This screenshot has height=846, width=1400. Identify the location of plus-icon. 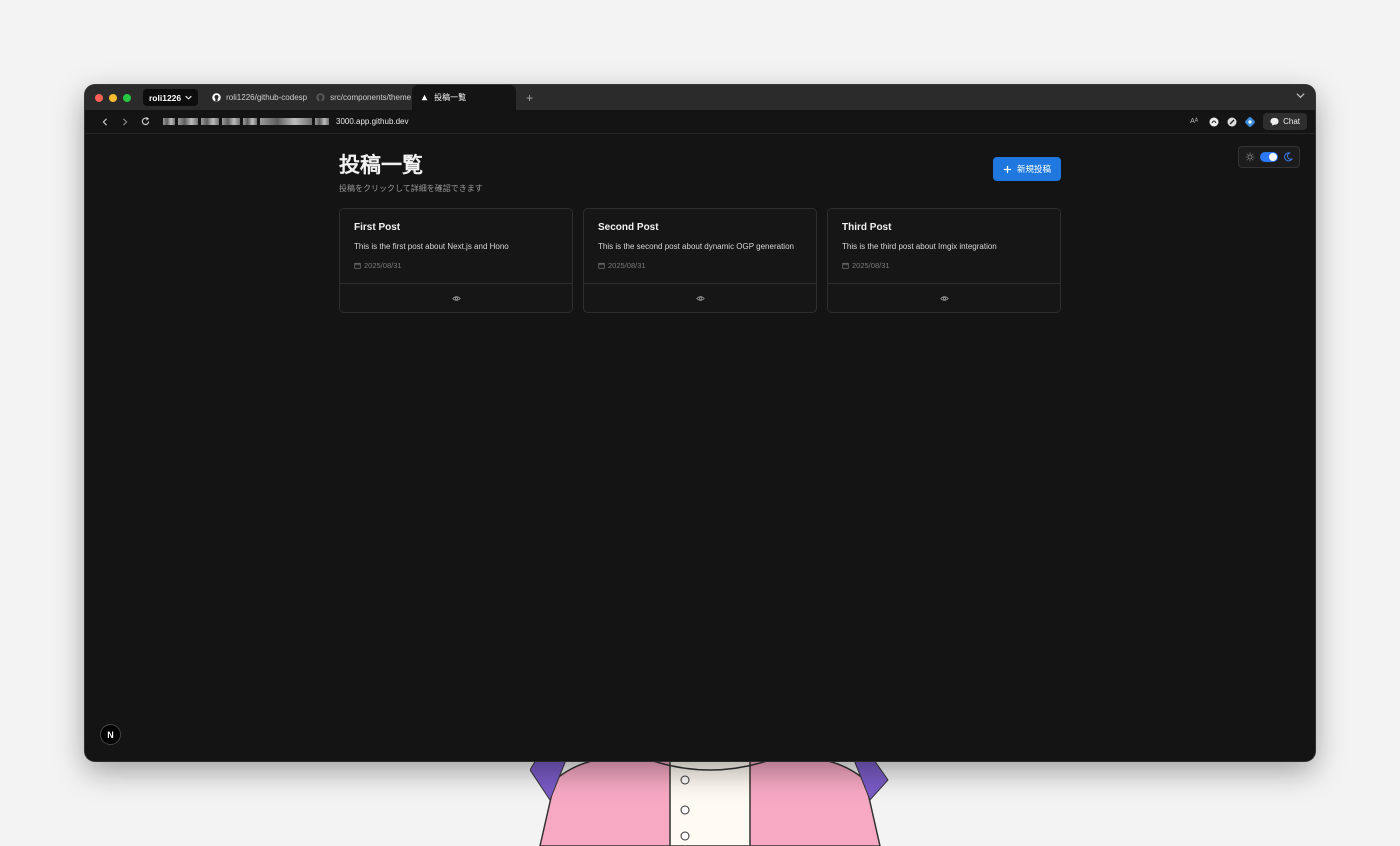
(1007, 169).